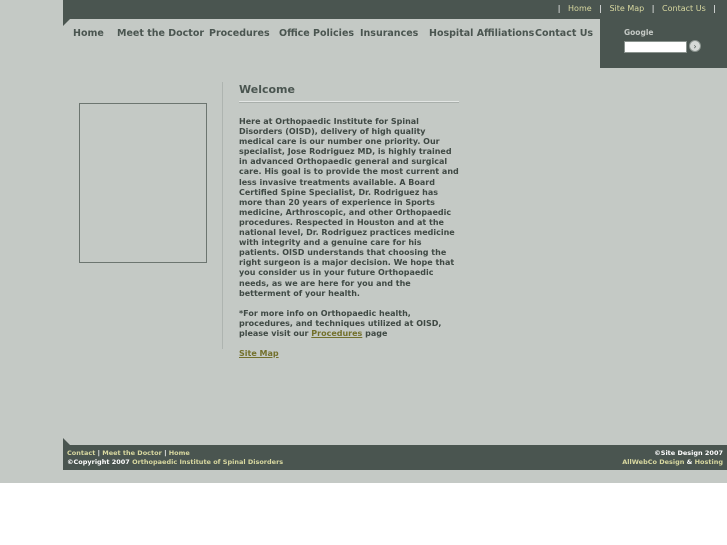 The width and height of the screenshot is (727, 545). Describe the element at coordinates (316, 33) in the screenshot. I see `nav-item-office-policies: Office Policies` at that location.